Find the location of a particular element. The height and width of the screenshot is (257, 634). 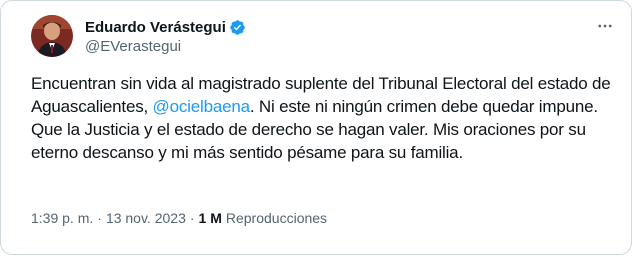

more-horizontal-icon is located at coordinates (605, 26).